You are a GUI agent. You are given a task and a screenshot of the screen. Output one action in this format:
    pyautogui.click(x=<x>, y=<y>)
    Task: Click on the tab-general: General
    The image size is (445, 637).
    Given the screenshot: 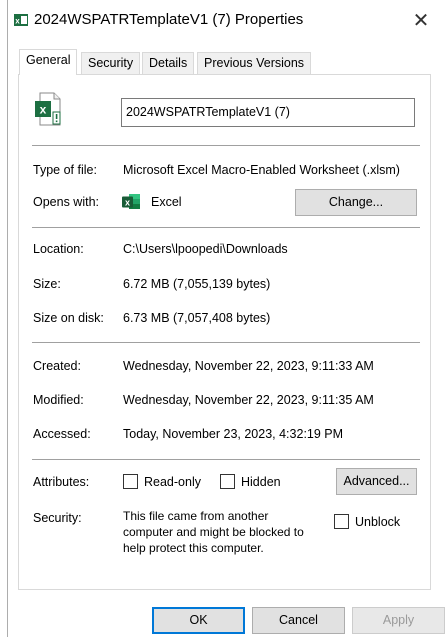 What is the action you would take?
    pyautogui.click(x=48, y=62)
    